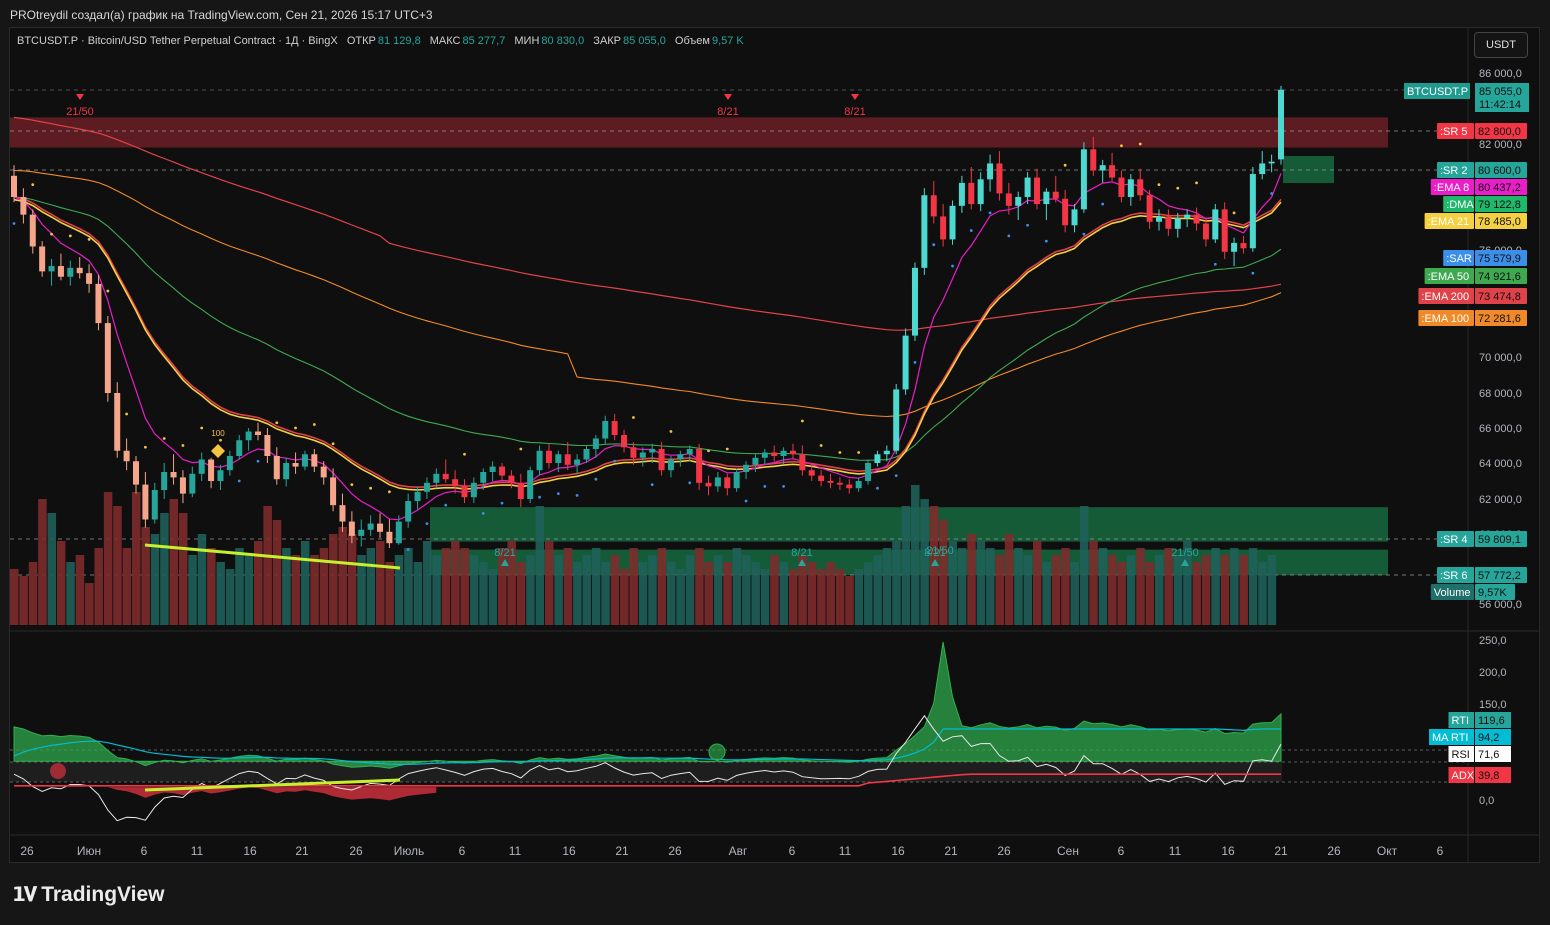  What do you see at coordinates (1450, 738) in the screenshot?
I see `osc-label-name: MA RTI` at bounding box center [1450, 738].